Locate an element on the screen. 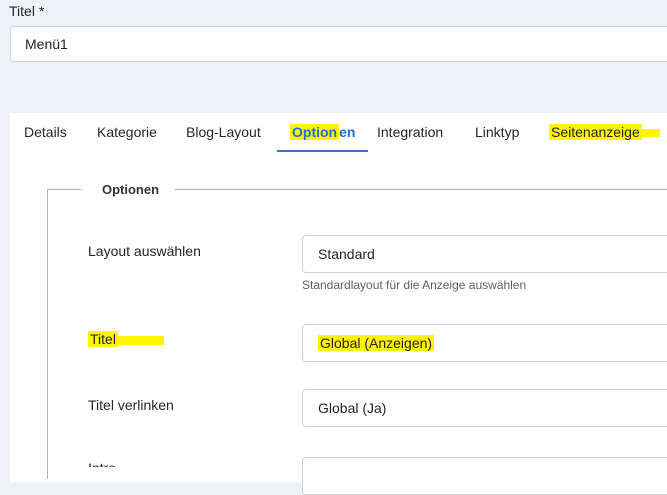 The width and height of the screenshot is (667, 495). tab-details: Details is located at coordinates (45, 132).